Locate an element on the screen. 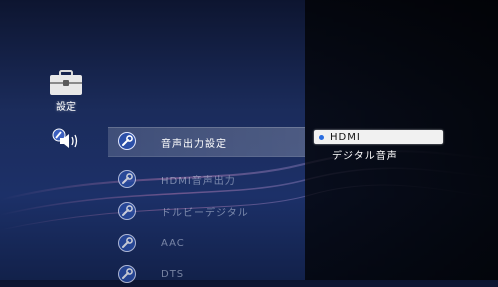 The width and height of the screenshot is (498, 287). item-audio-output-settings: 音声出力設定 is located at coordinates (206, 142).